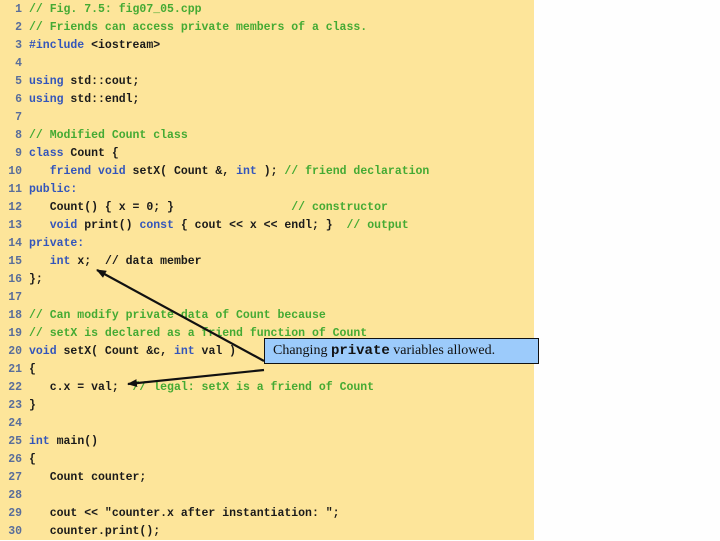 Image resolution: width=720 pixels, height=541 pixels. What do you see at coordinates (15, 315) in the screenshot?
I see `line-number: 18` at bounding box center [15, 315].